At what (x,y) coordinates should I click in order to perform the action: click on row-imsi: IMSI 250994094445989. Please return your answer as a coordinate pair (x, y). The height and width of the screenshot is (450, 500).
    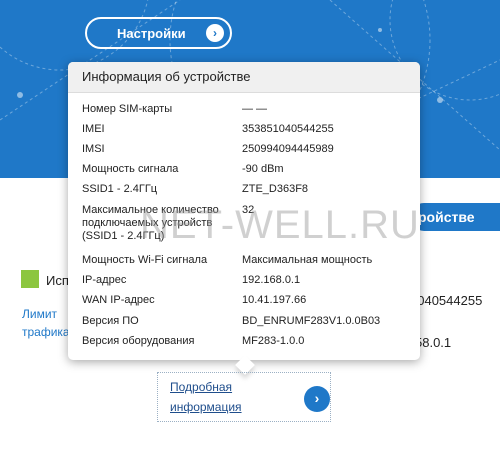
    Looking at the image, I should click on (244, 149).